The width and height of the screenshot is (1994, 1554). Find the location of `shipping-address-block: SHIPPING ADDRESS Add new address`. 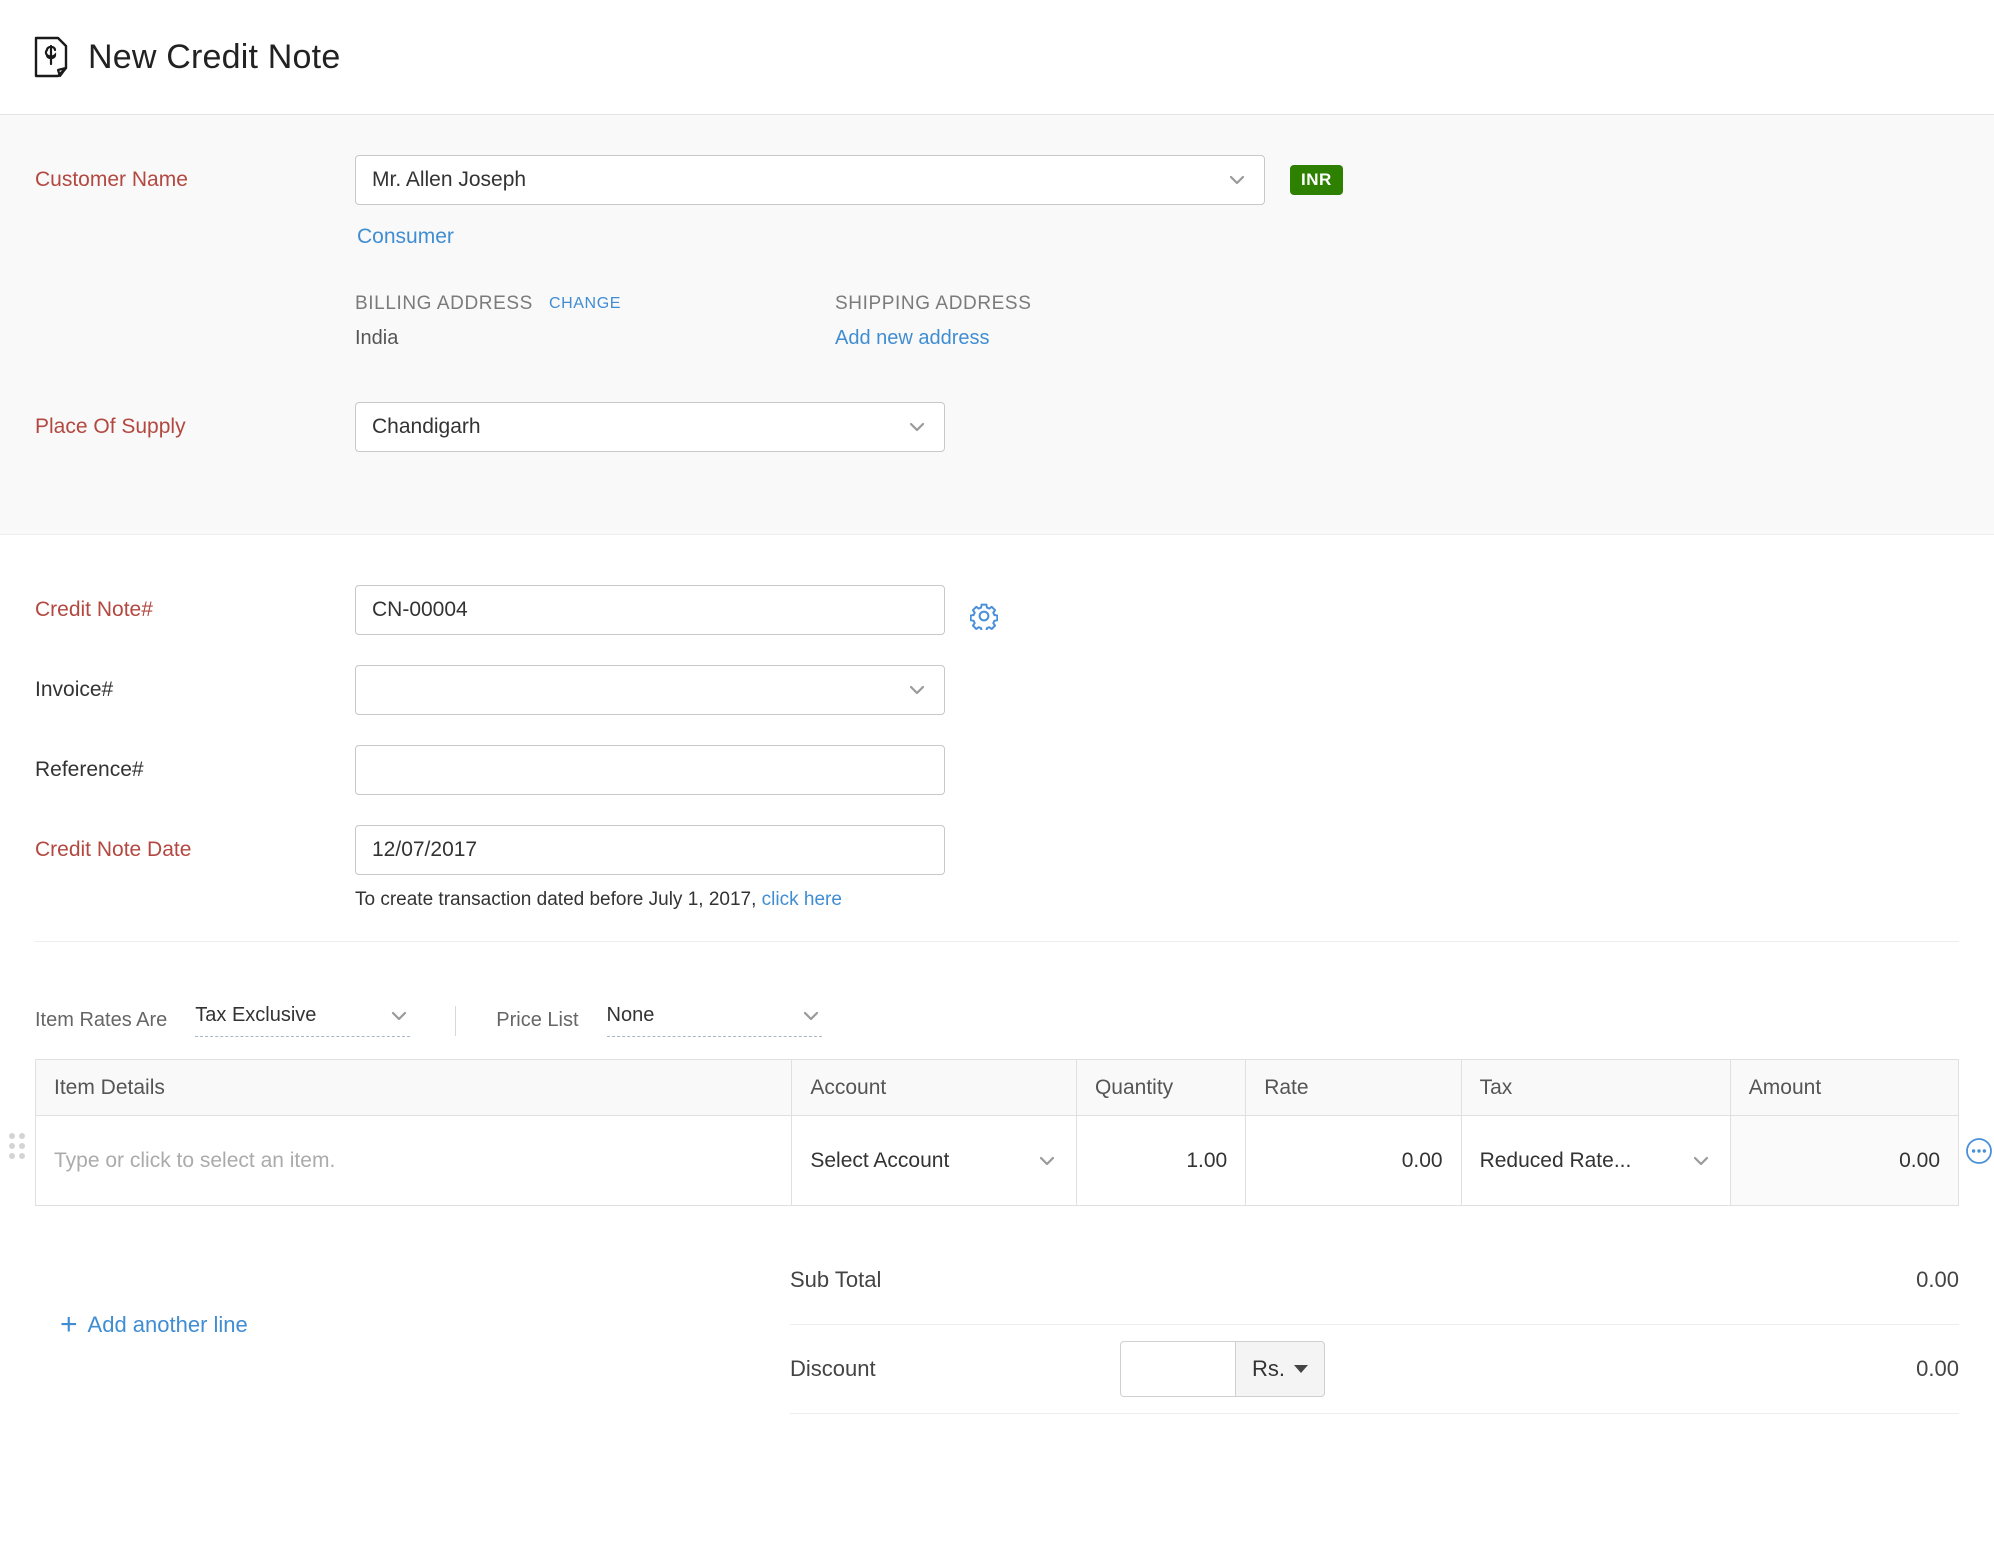

shipping-address-block: SHIPPING ADDRESS Add new address is located at coordinates (1075, 321).